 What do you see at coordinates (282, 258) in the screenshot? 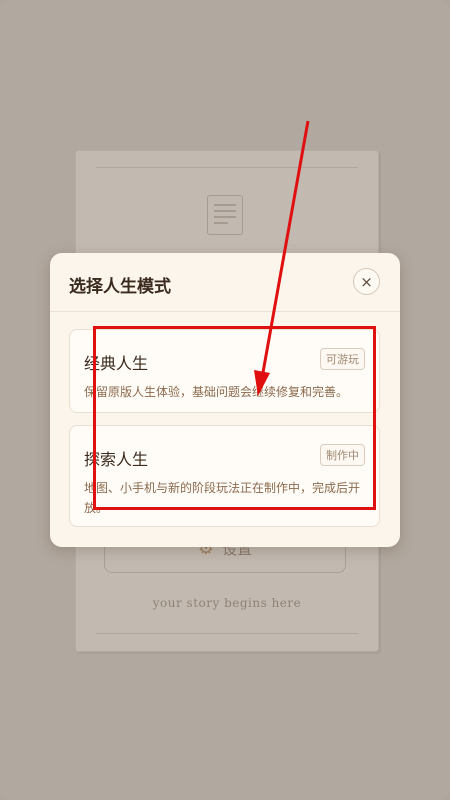
I see `annotation-arrow` at bounding box center [282, 258].